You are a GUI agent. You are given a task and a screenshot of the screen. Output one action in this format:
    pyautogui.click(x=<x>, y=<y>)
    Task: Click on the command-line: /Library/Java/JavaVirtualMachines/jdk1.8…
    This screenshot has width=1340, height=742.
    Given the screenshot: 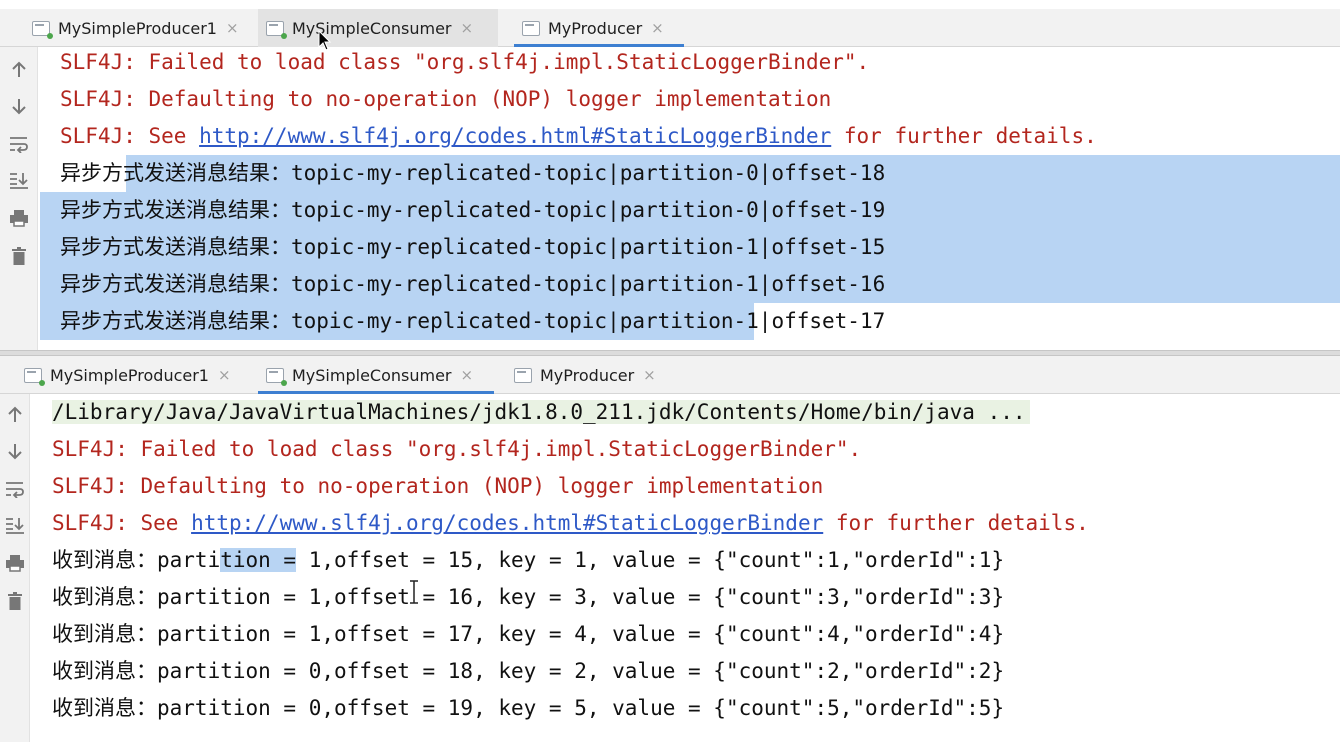 What is the action you would take?
    pyautogui.click(x=541, y=412)
    